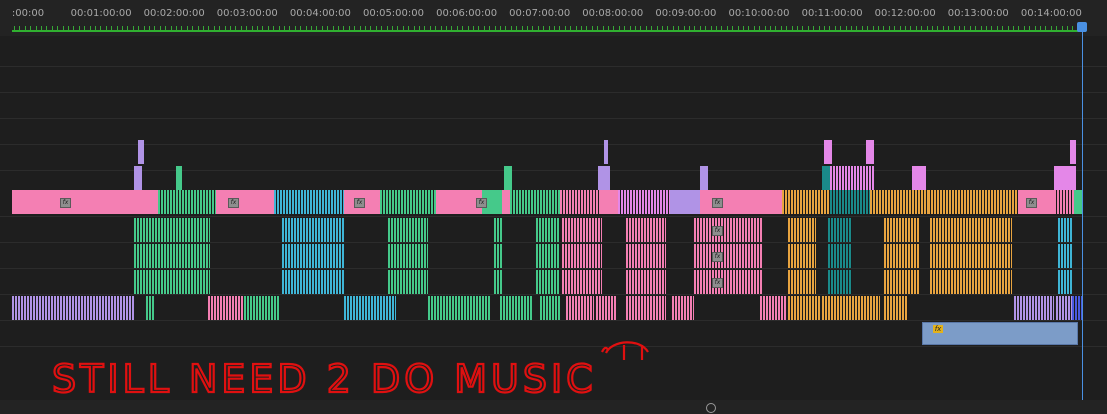 The width and height of the screenshot is (1107, 414). What do you see at coordinates (711, 408) in the screenshot?
I see `scrollbar-thumb` at bounding box center [711, 408].